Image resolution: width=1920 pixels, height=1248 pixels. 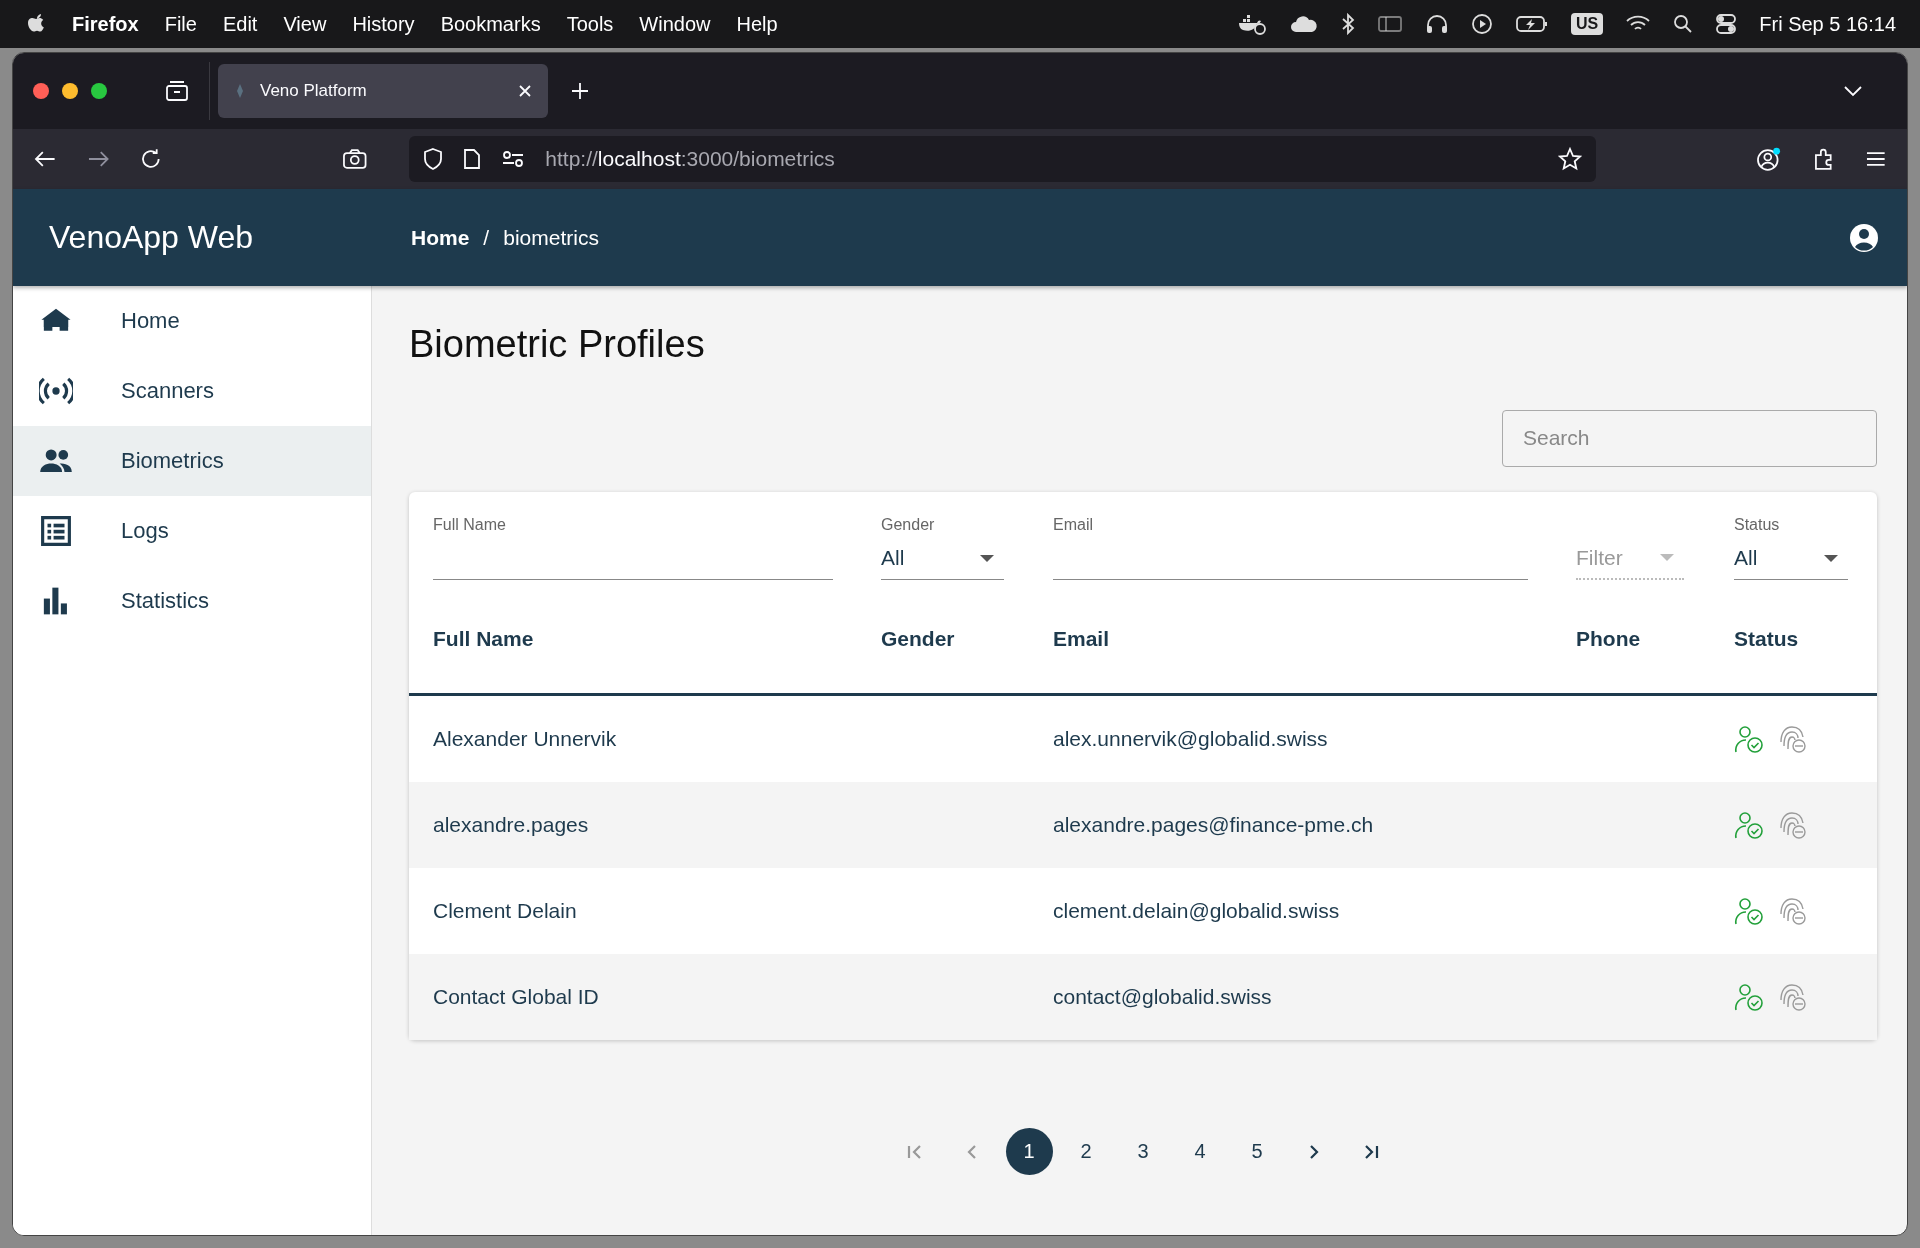 I want to click on menu-item: Window, so click(x=675, y=24).